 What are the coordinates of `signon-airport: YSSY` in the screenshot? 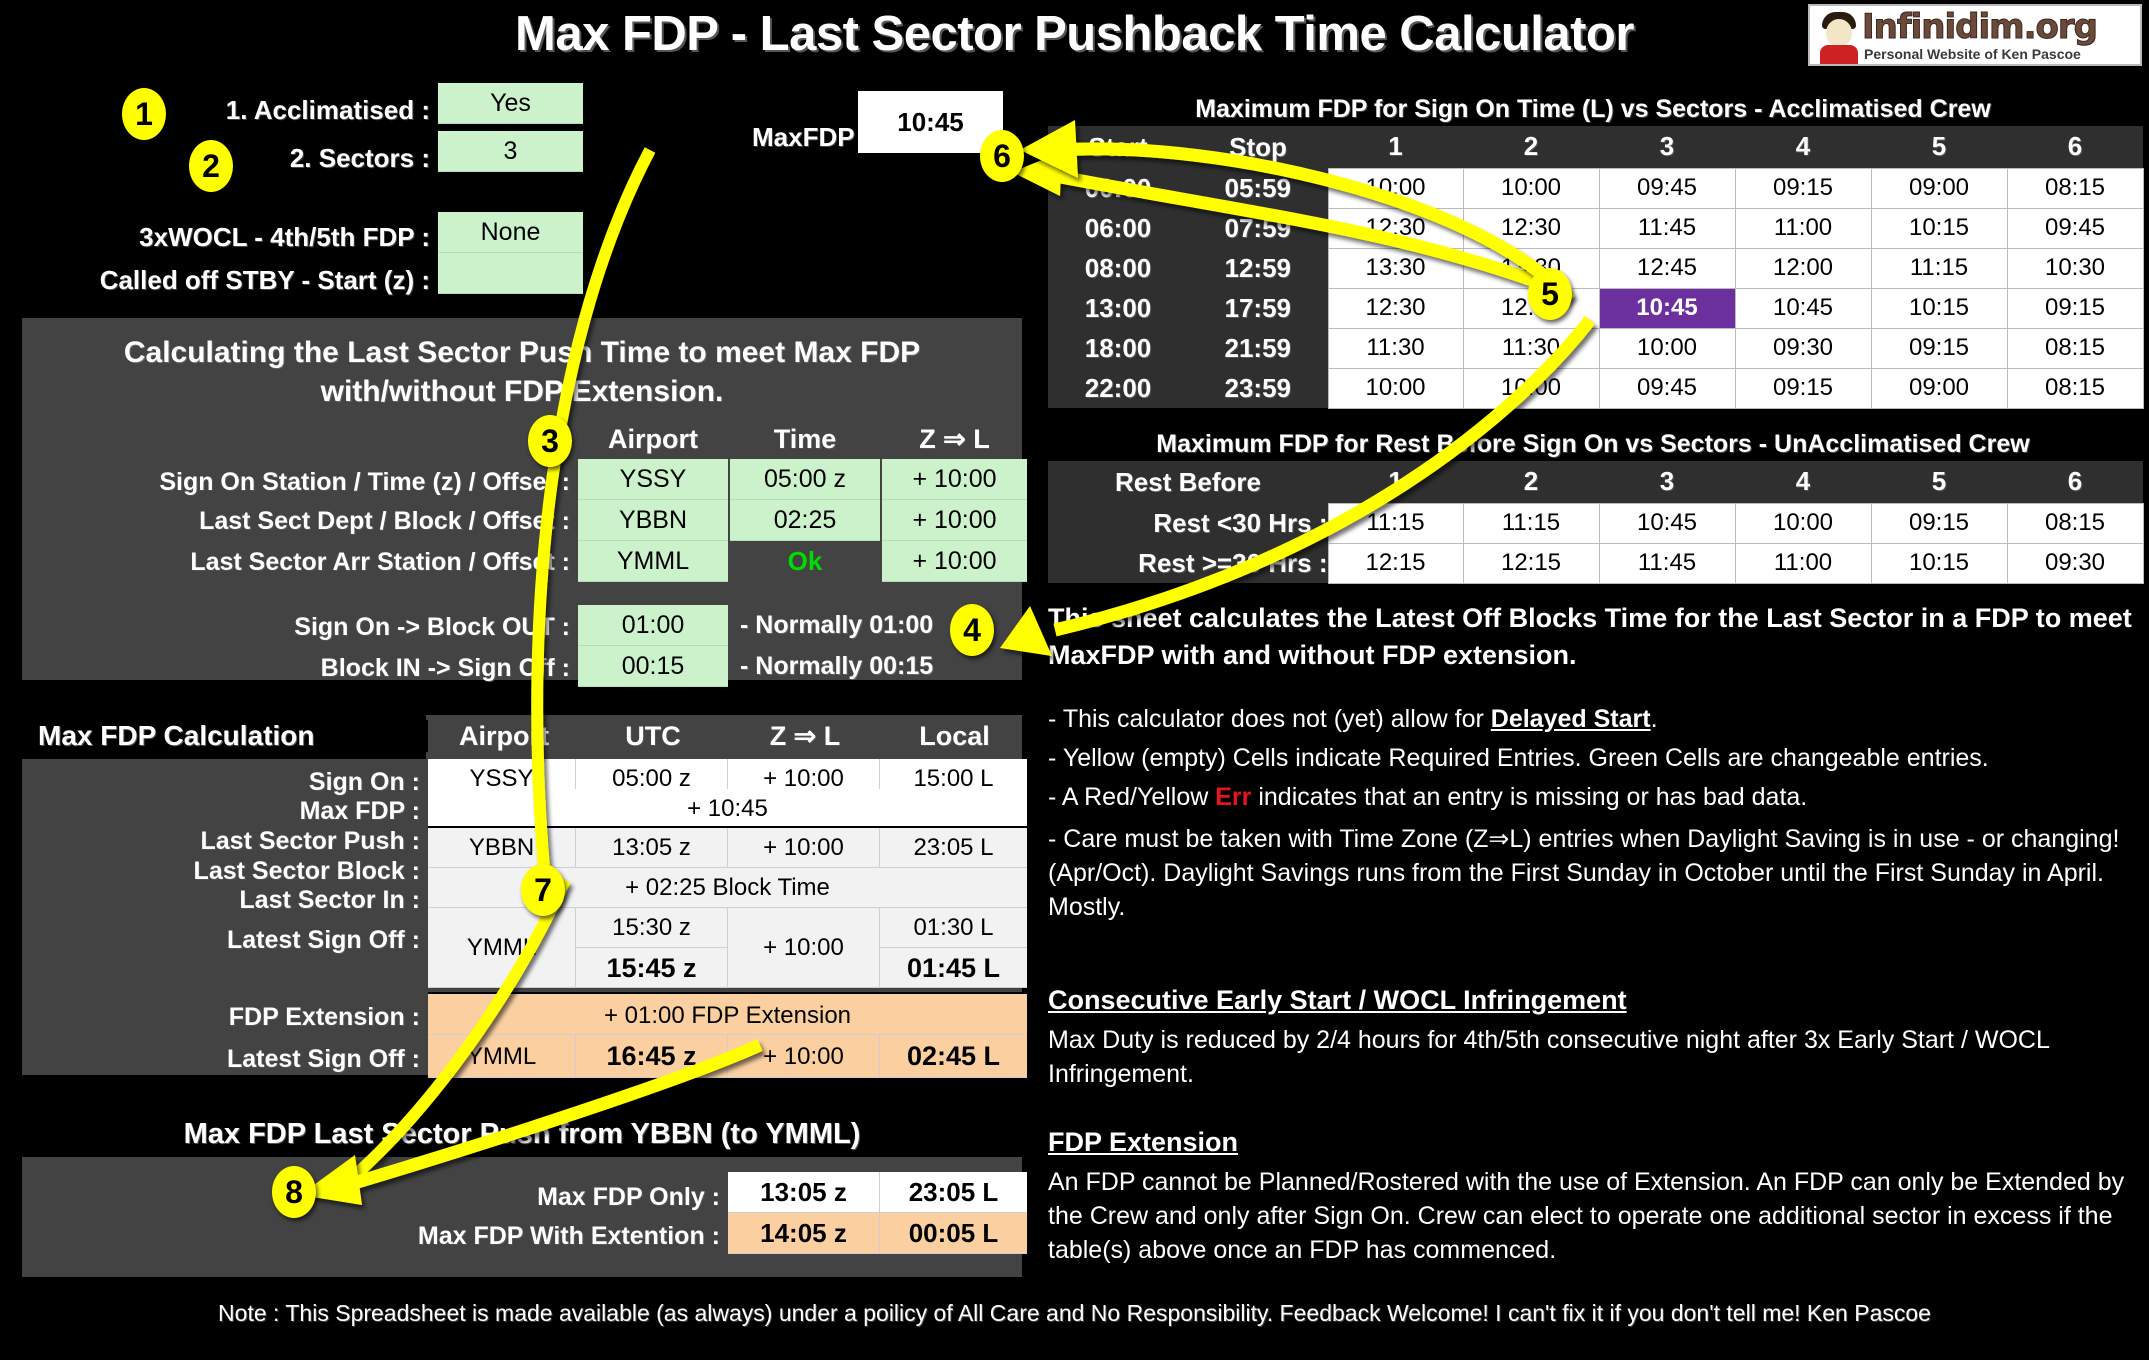 It's located at (653, 479).